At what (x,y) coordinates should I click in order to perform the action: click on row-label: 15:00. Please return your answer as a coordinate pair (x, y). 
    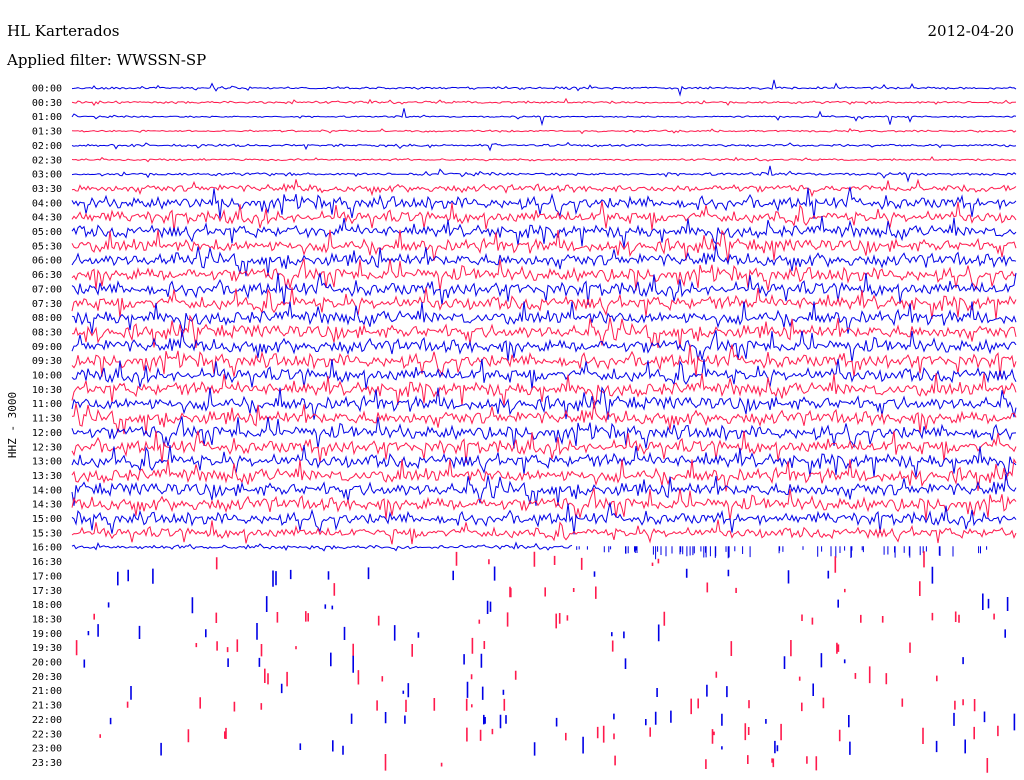
    Looking at the image, I should click on (47, 519).